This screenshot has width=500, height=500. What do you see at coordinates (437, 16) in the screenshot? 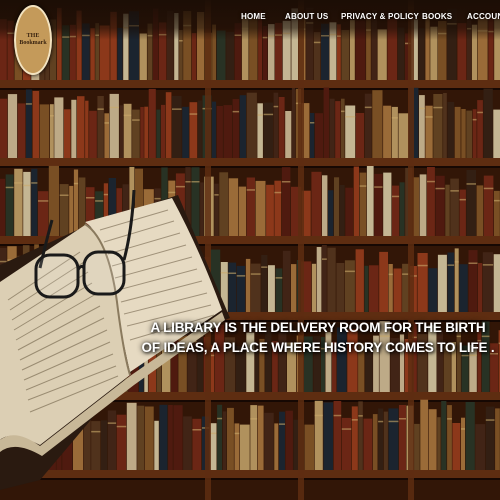
I see `nav-books-link: BOOKS` at bounding box center [437, 16].